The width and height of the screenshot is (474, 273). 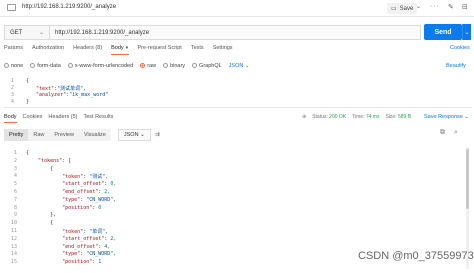 I want to click on response-view-bar: Pretty Raw Preview Visualize JSON ⌄ ⇉, so click(x=82, y=134).